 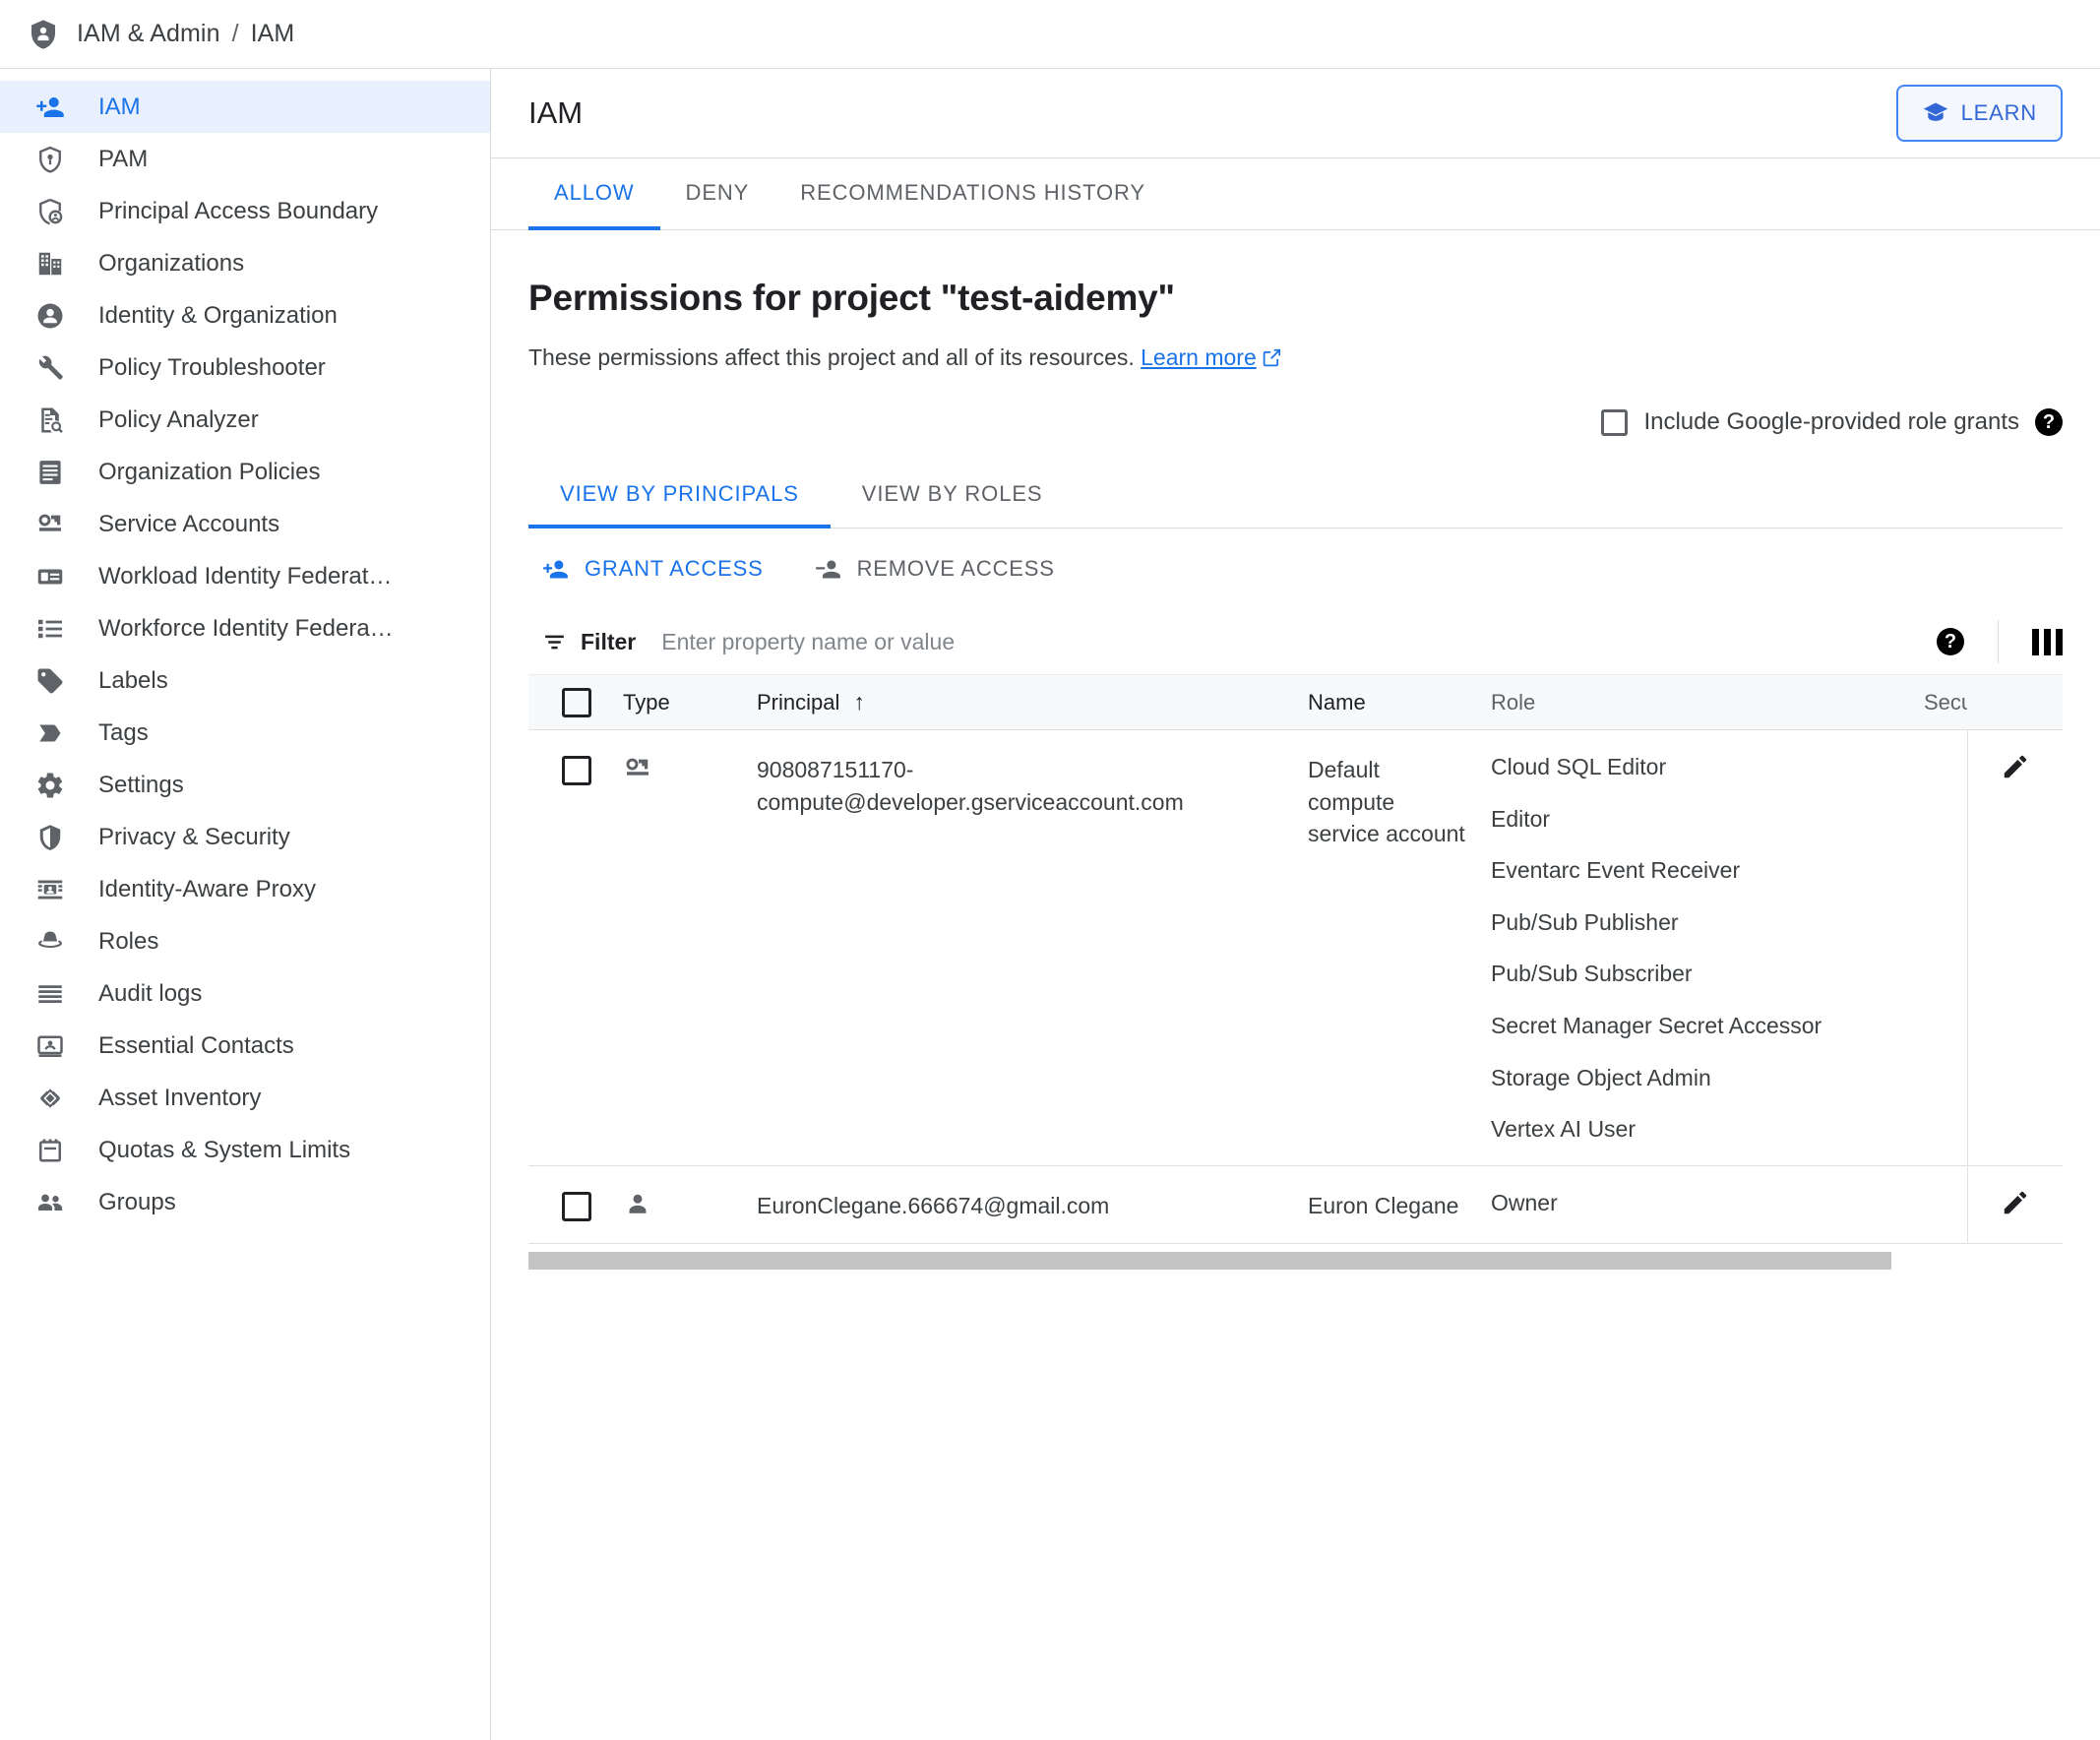 I want to click on people-icon, so click(x=50, y=1202).